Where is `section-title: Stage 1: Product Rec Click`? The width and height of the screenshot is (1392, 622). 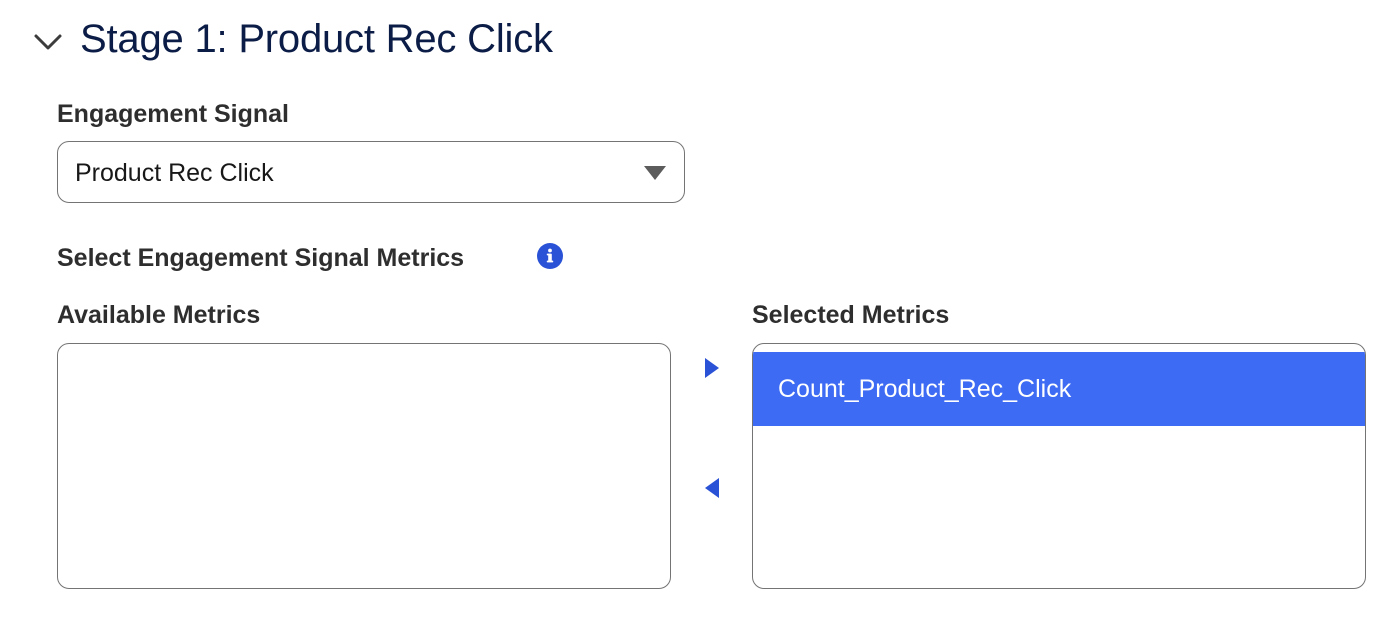
section-title: Stage 1: Product Rec Click is located at coordinates (316, 39).